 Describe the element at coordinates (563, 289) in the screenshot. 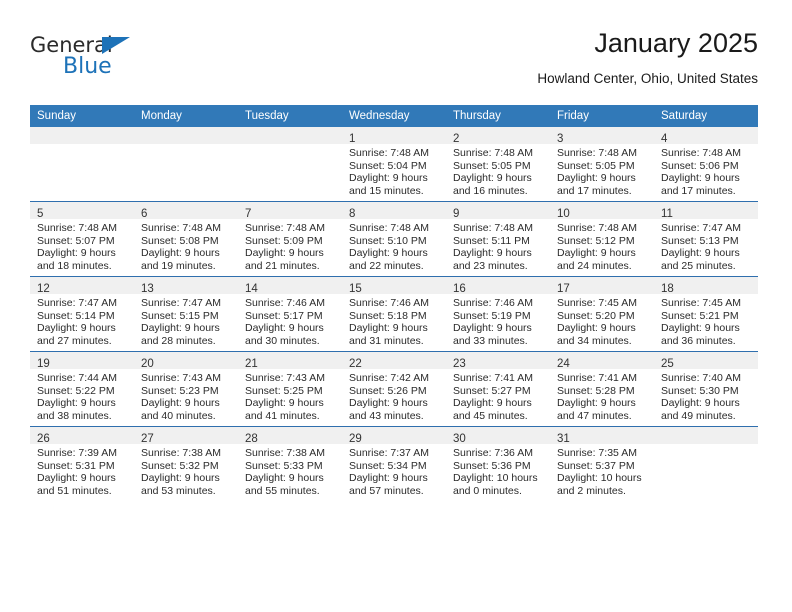

I see `day-number: 17` at that location.